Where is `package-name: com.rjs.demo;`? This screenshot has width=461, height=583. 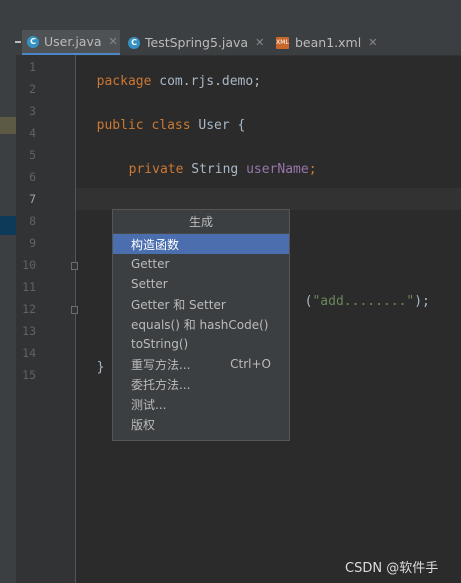 package-name: com.rjs.demo; is located at coordinates (206, 81).